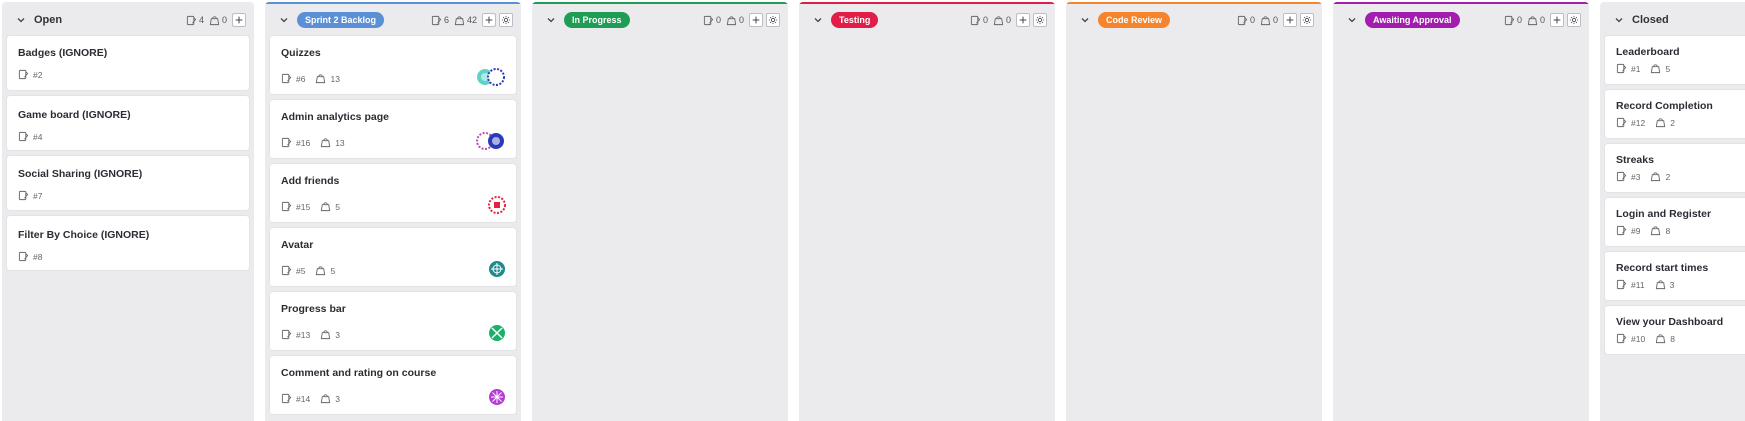  Describe the element at coordinates (1636, 176) in the screenshot. I see `card-number: #3` at that location.